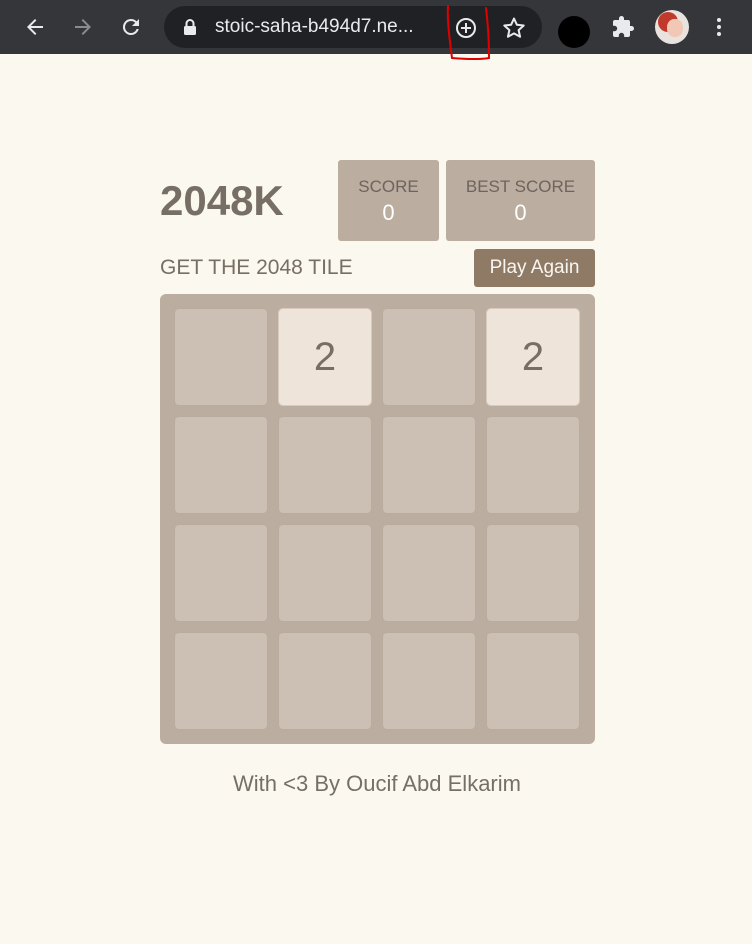 The width and height of the screenshot is (752, 944). What do you see at coordinates (534, 268) in the screenshot?
I see `play-again-button: Play Again` at bounding box center [534, 268].